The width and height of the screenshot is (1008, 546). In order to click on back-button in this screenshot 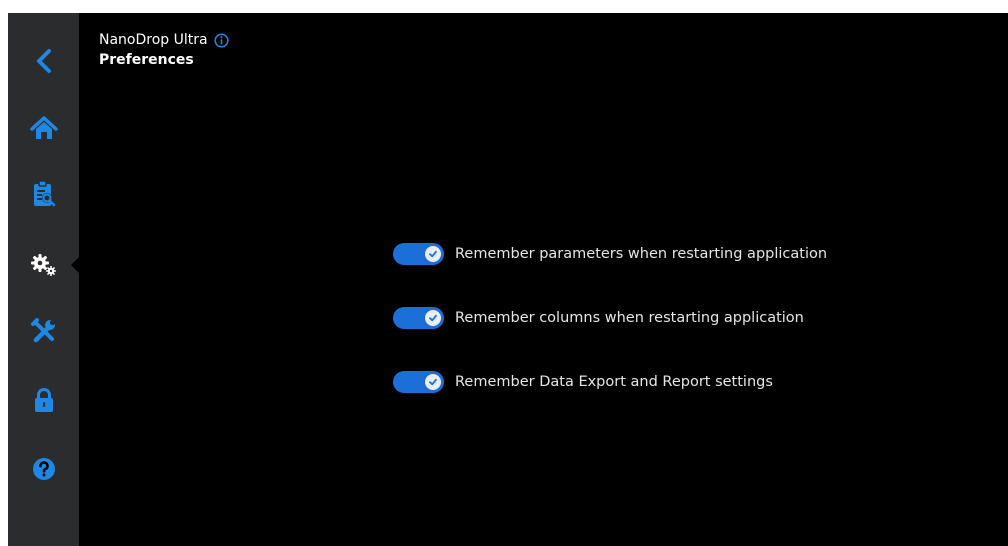, I will do `click(43, 61)`.